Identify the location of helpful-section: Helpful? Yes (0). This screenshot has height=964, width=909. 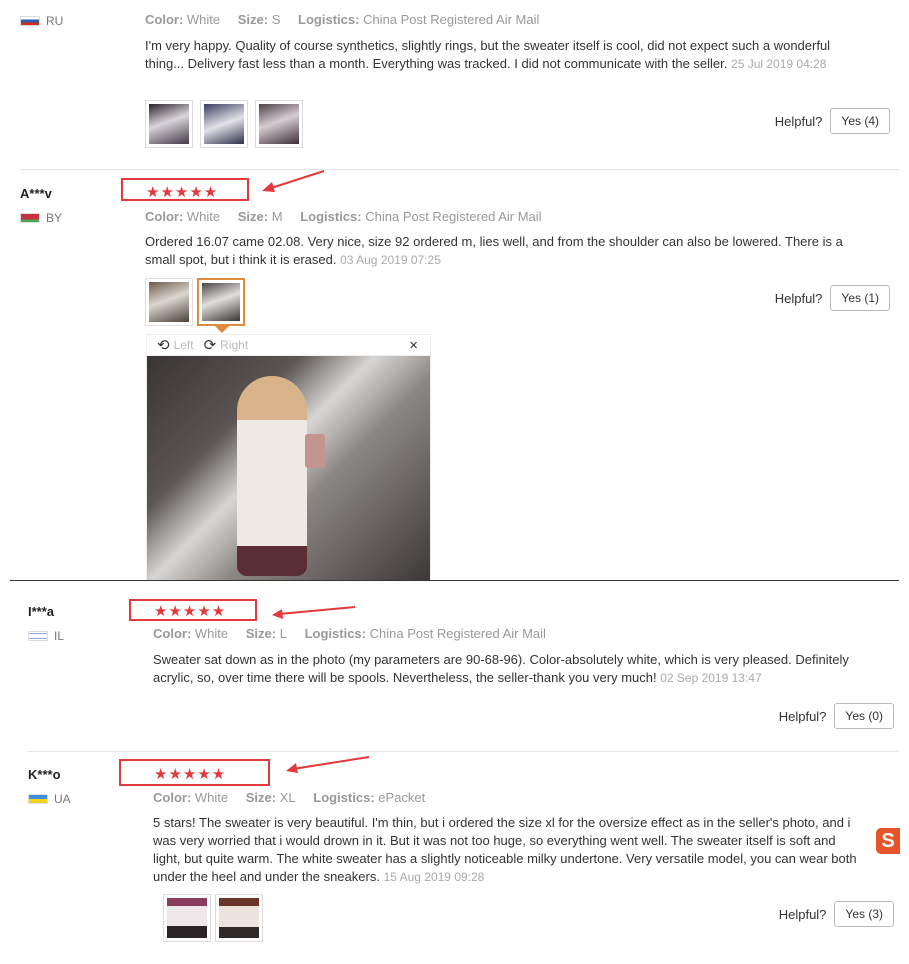
(836, 716).